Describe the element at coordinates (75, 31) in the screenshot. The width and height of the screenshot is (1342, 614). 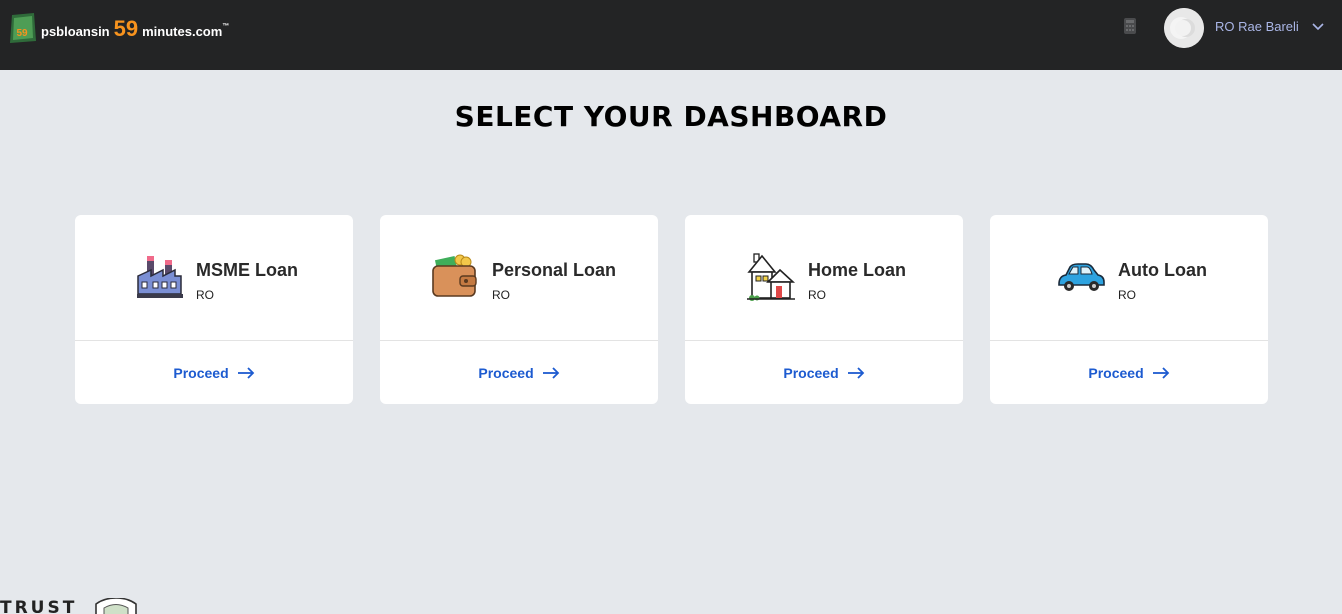
I see `logo-prefix: psbloansin` at that location.